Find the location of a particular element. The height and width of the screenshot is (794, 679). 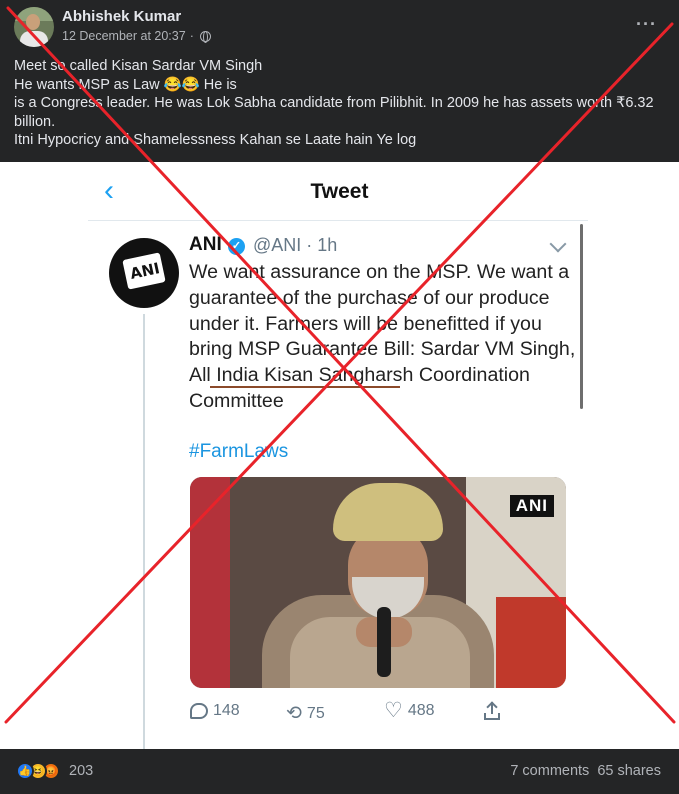

globe-icon is located at coordinates (205, 36).